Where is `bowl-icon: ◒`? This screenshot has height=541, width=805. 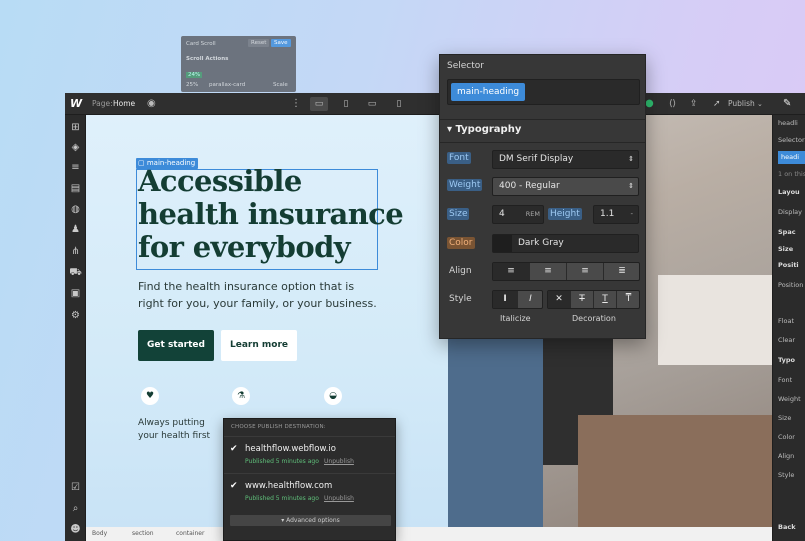
bowl-icon: ◒ is located at coordinates (333, 396).